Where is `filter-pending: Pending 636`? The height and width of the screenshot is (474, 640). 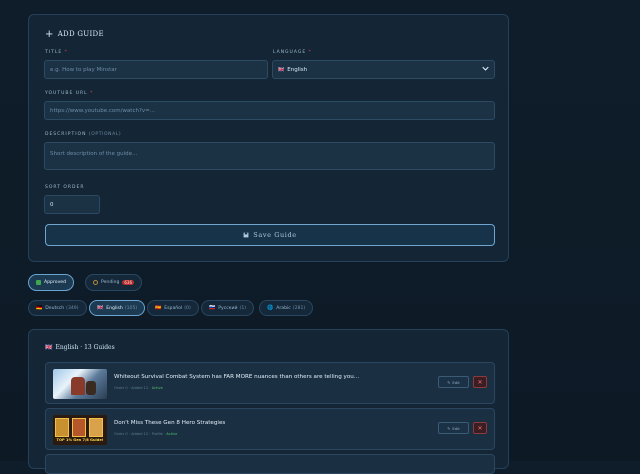
filter-pending: Pending 636 is located at coordinates (114, 282).